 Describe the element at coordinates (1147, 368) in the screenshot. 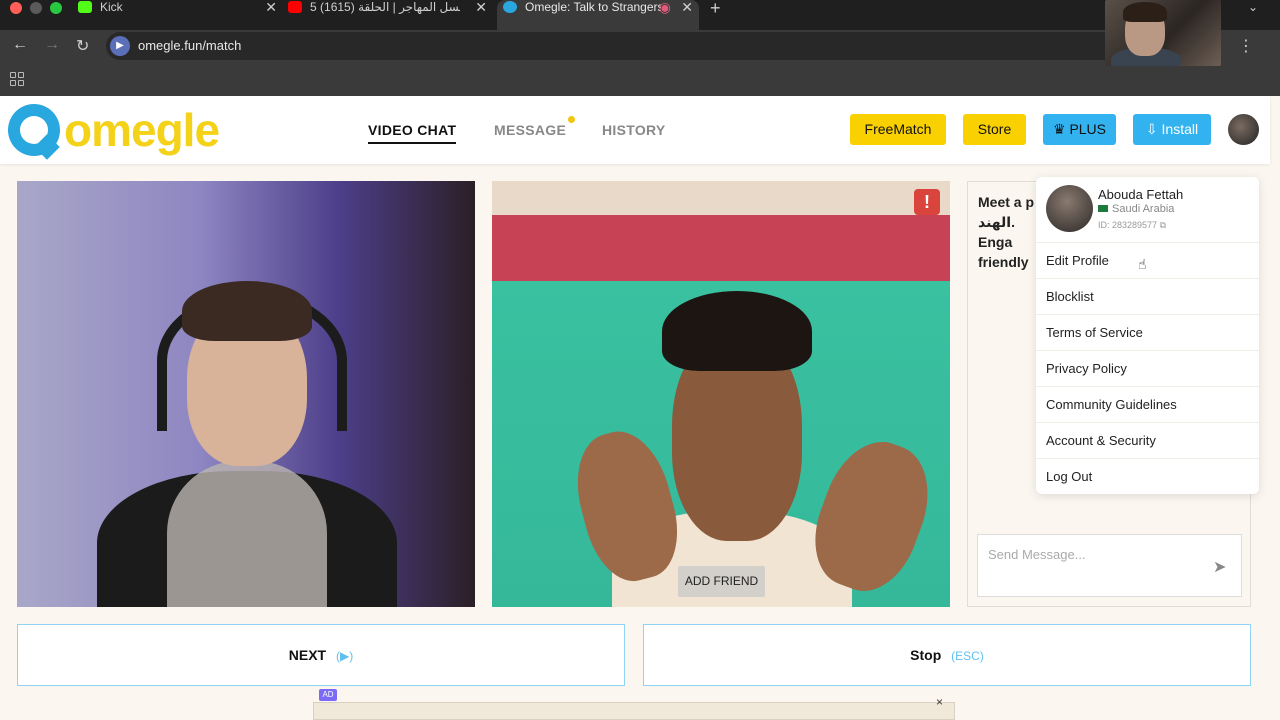

I see `menu-privacy-policy: Privacy Policy` at that location.